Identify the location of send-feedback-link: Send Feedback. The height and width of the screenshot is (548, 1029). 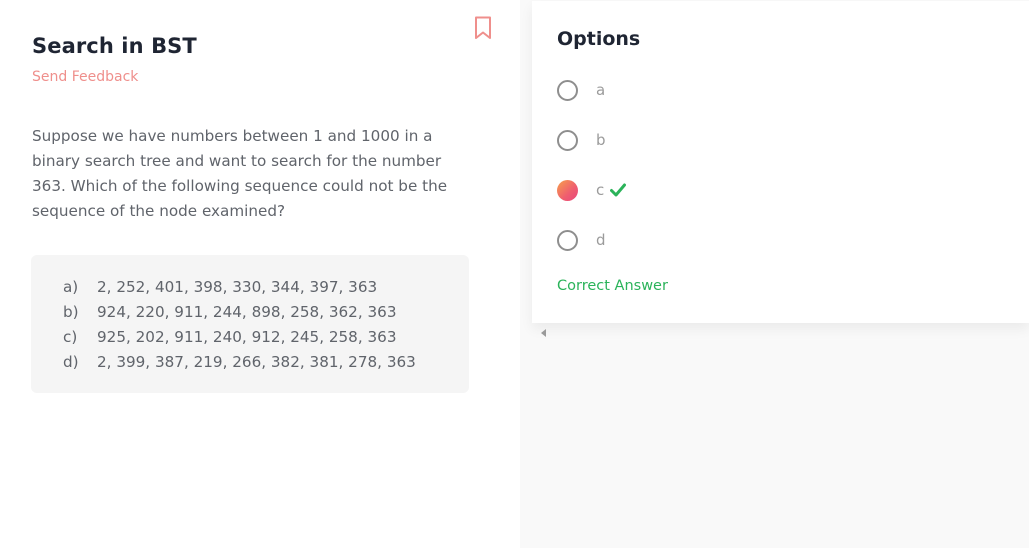
(85, 77).